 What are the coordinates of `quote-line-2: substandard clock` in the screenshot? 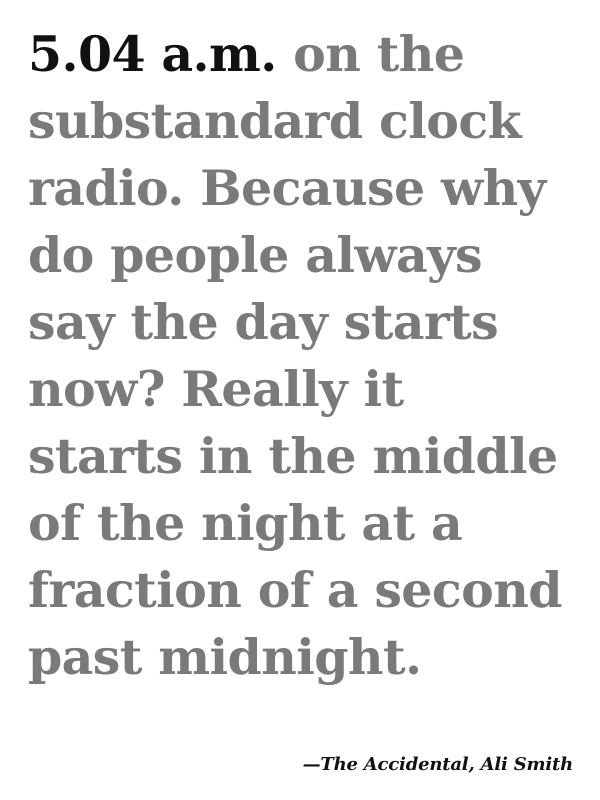 It's located at (275, 121).